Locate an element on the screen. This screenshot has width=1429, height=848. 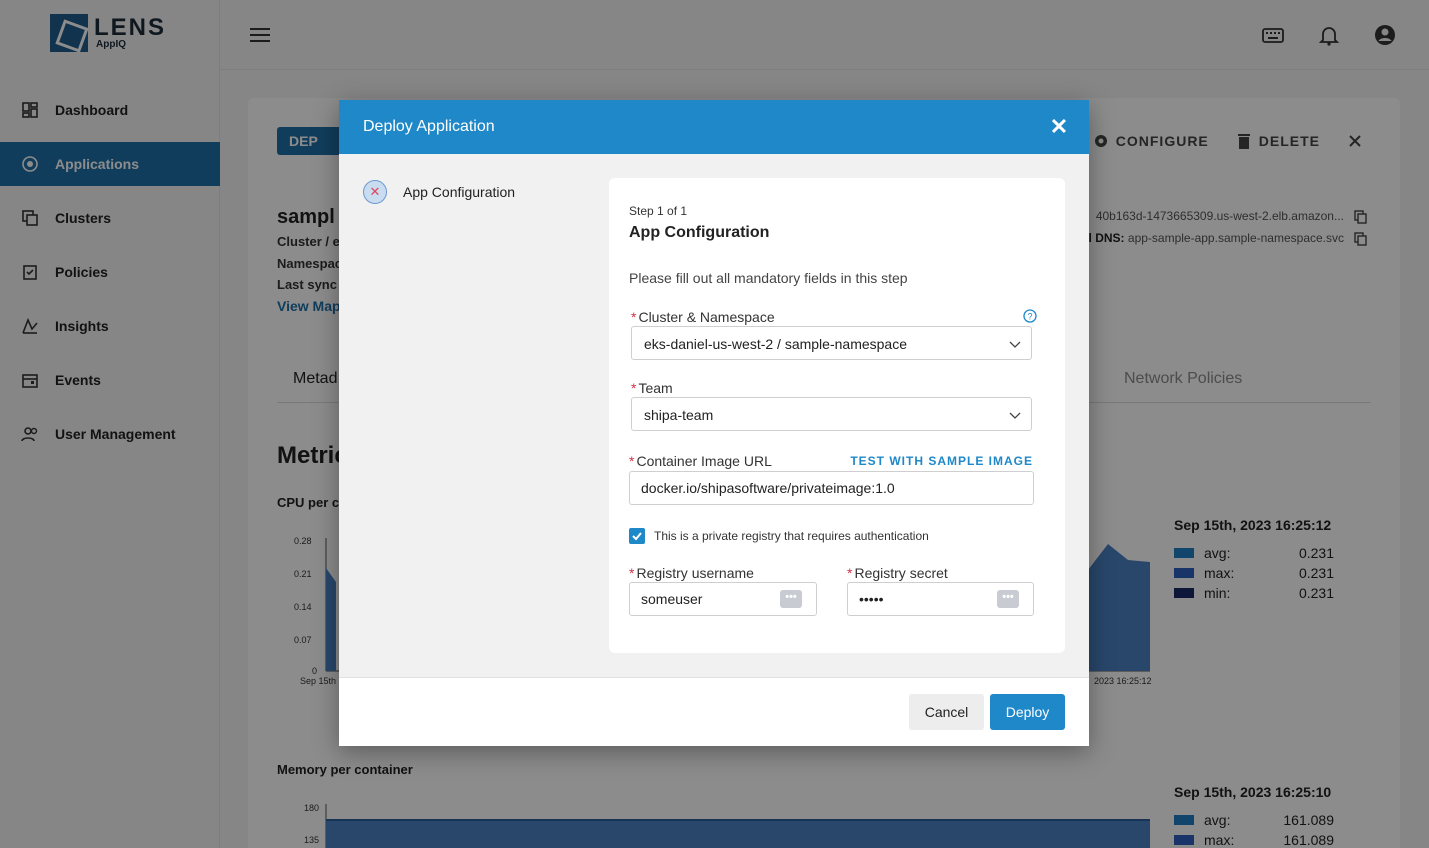
cancel-button: Cancel is located at coordinates (946, 712).